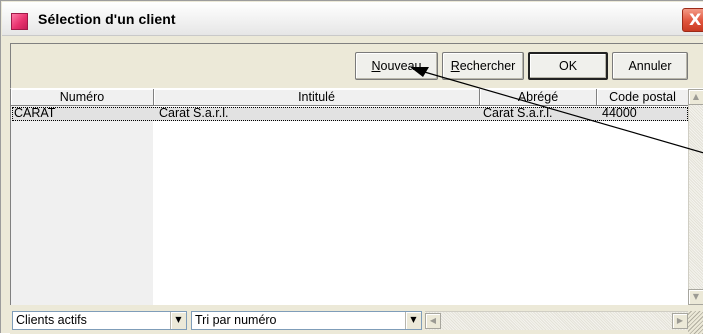  I want to click on close-button: X, so click(692, 20).